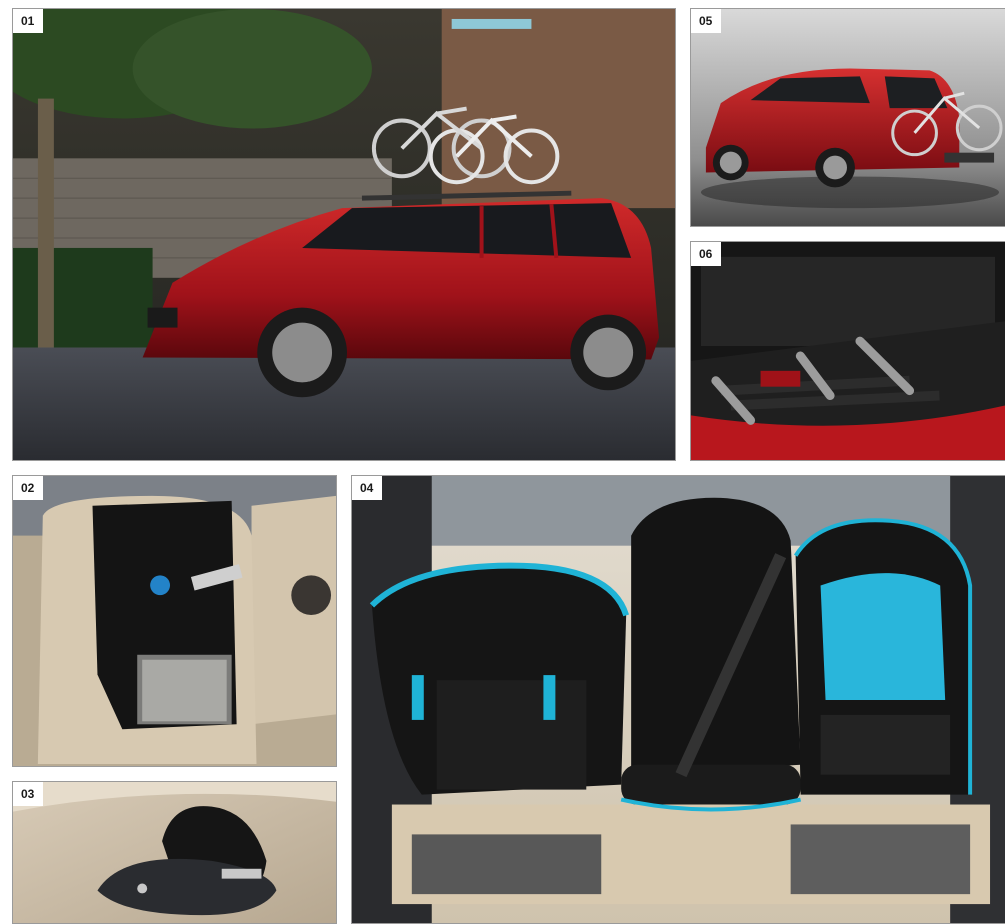 The height and width of the screenshot is (924, 1005). I want to click on key-case-photo, so click(174, 852).